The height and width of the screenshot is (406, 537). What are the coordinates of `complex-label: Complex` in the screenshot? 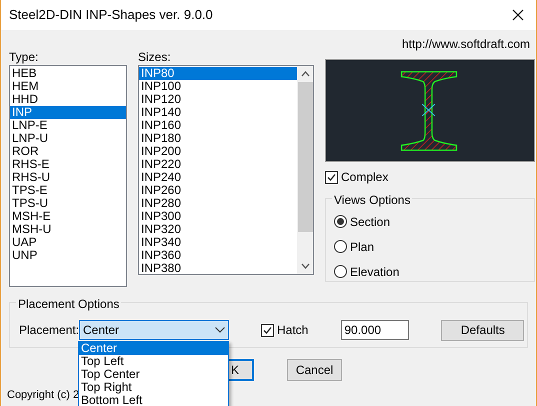 It's located at (364, 177).